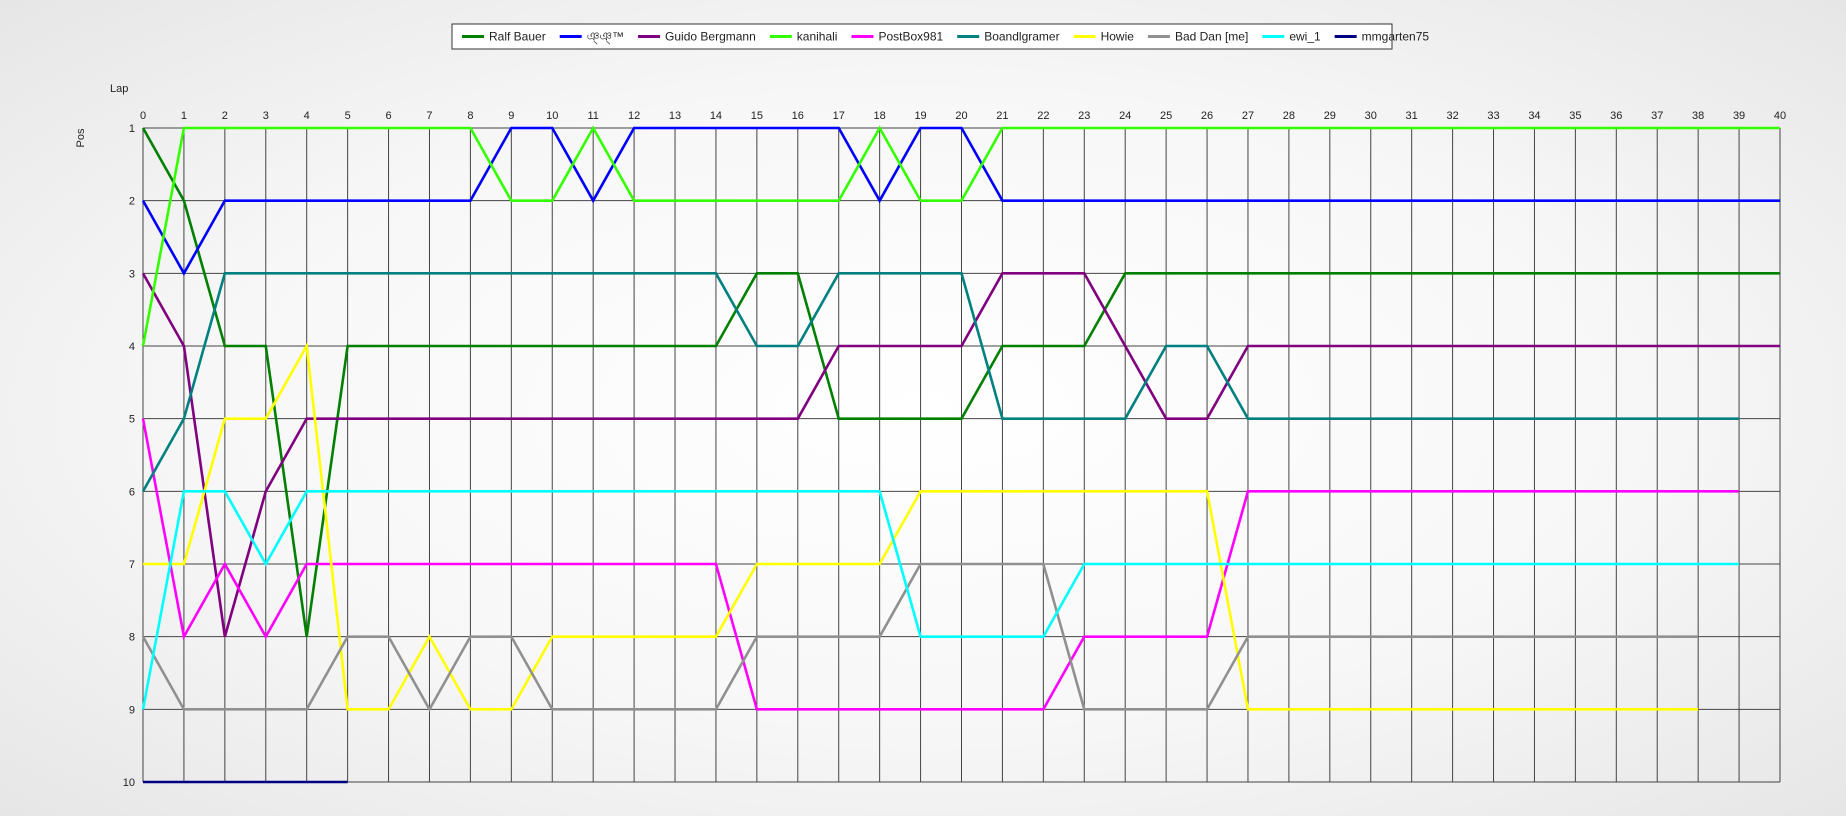  Describe the element at coordinates (1616, 116) in the screenshot. I see `x-tick-label: 36` at that location.